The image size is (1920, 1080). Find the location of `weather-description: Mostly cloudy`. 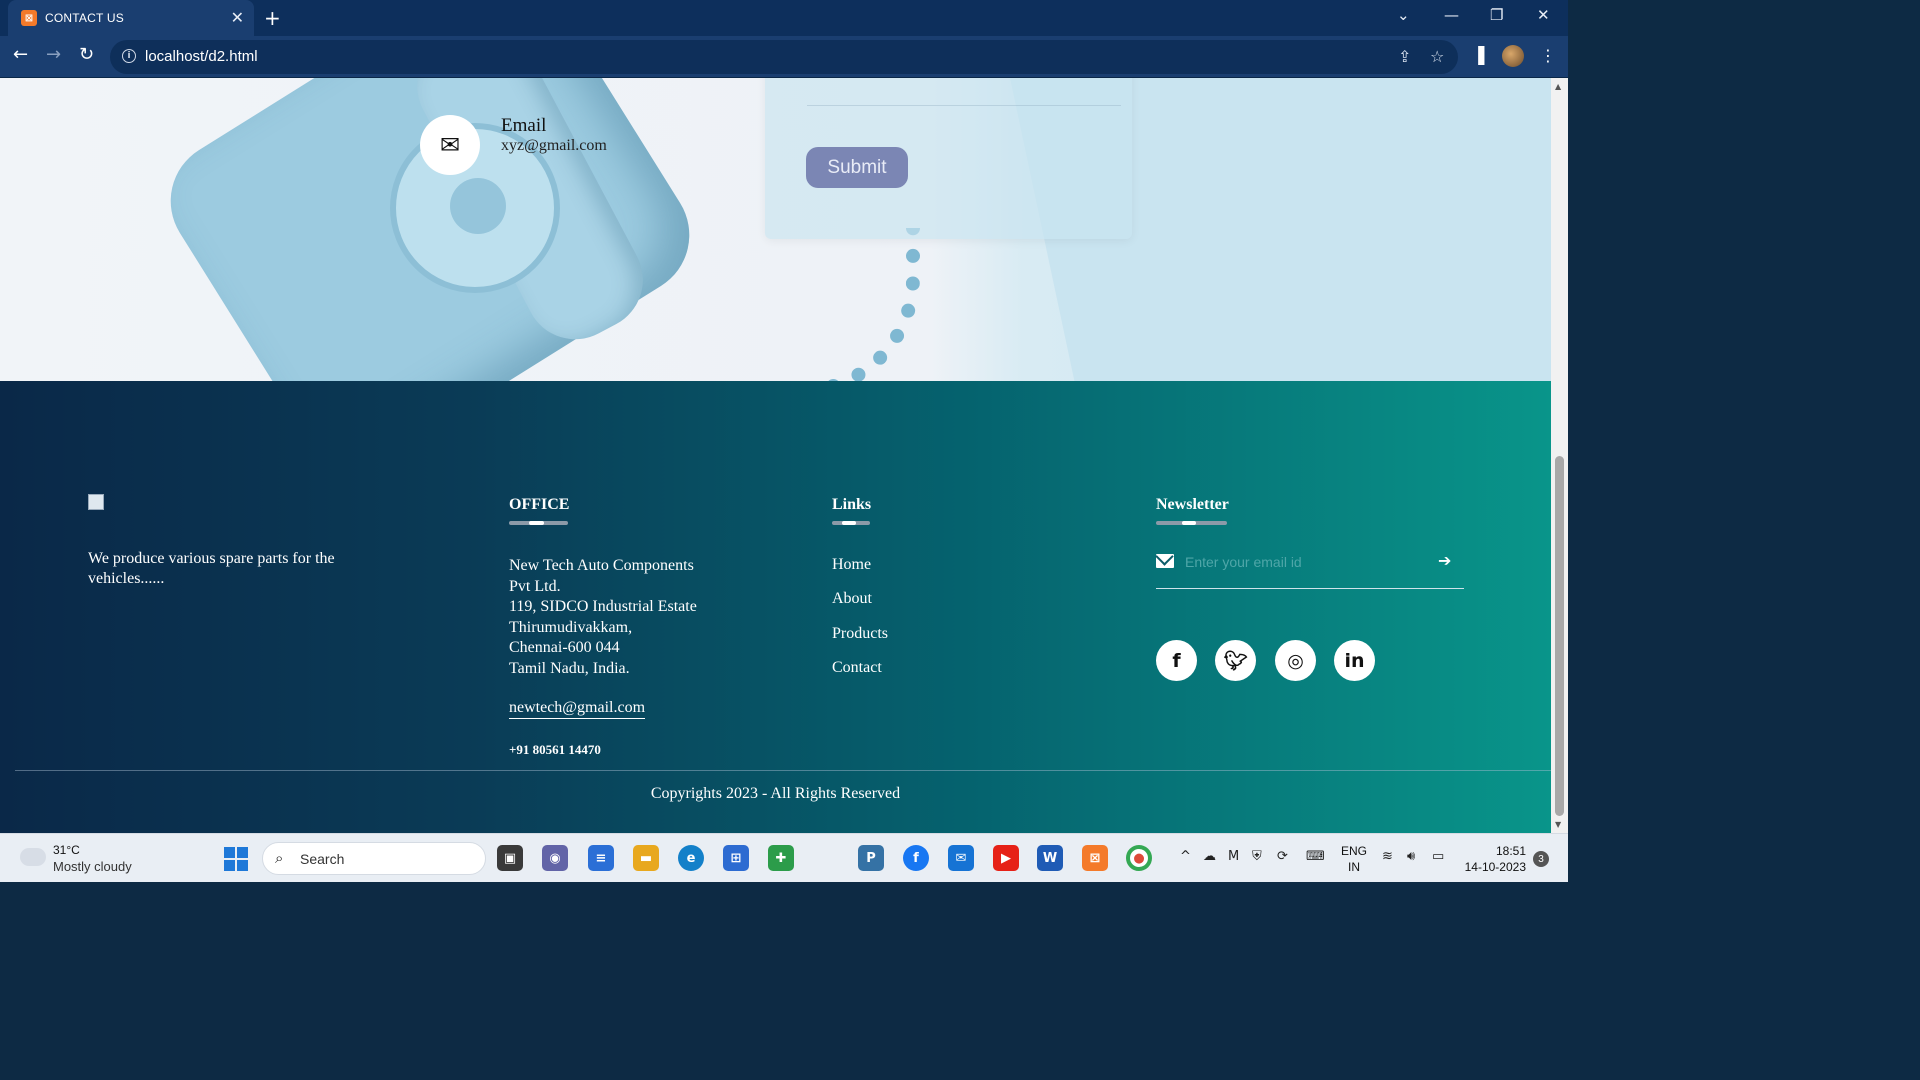

weather-description: Mostly cloudy is located at coordinates (92, 866).